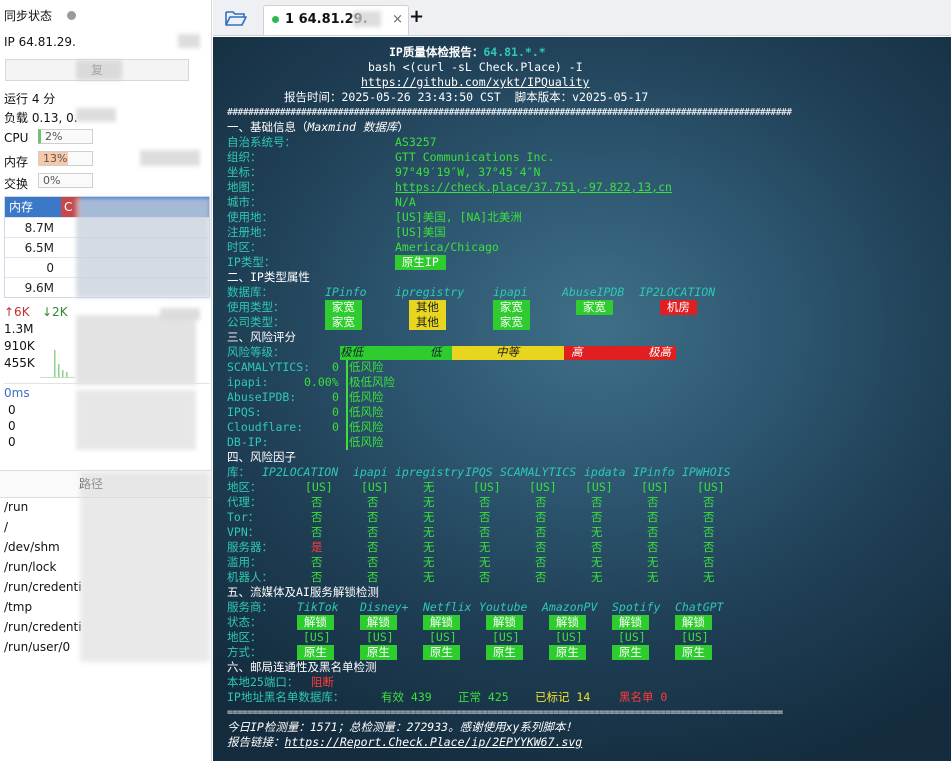  I want to click on cpu-label: CPU, so click(16, 138).